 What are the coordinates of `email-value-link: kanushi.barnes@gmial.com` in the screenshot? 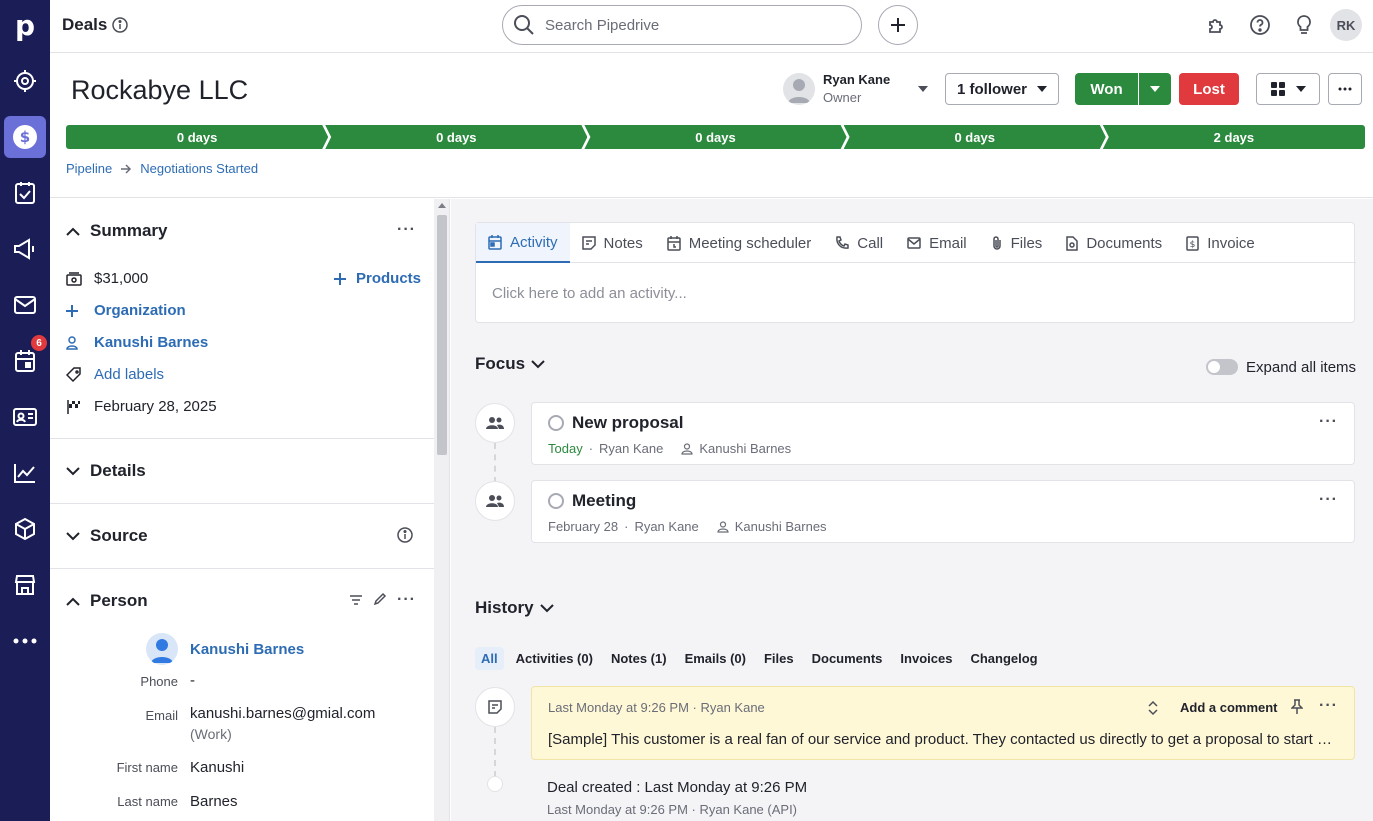 It's located at (282, 713).